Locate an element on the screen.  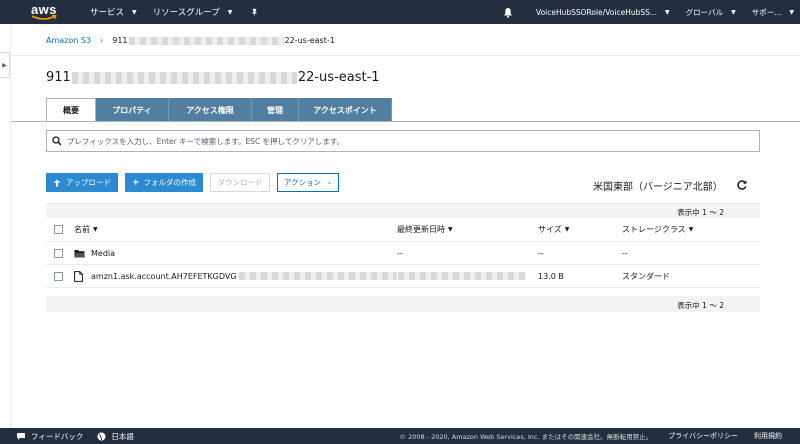
prefix-search-input is located at coordinates (413, 141).